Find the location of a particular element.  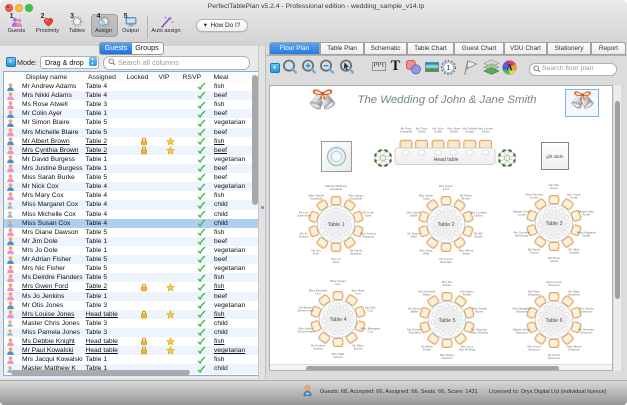

svg-text: Stoker is located at coordinates (477, 215).